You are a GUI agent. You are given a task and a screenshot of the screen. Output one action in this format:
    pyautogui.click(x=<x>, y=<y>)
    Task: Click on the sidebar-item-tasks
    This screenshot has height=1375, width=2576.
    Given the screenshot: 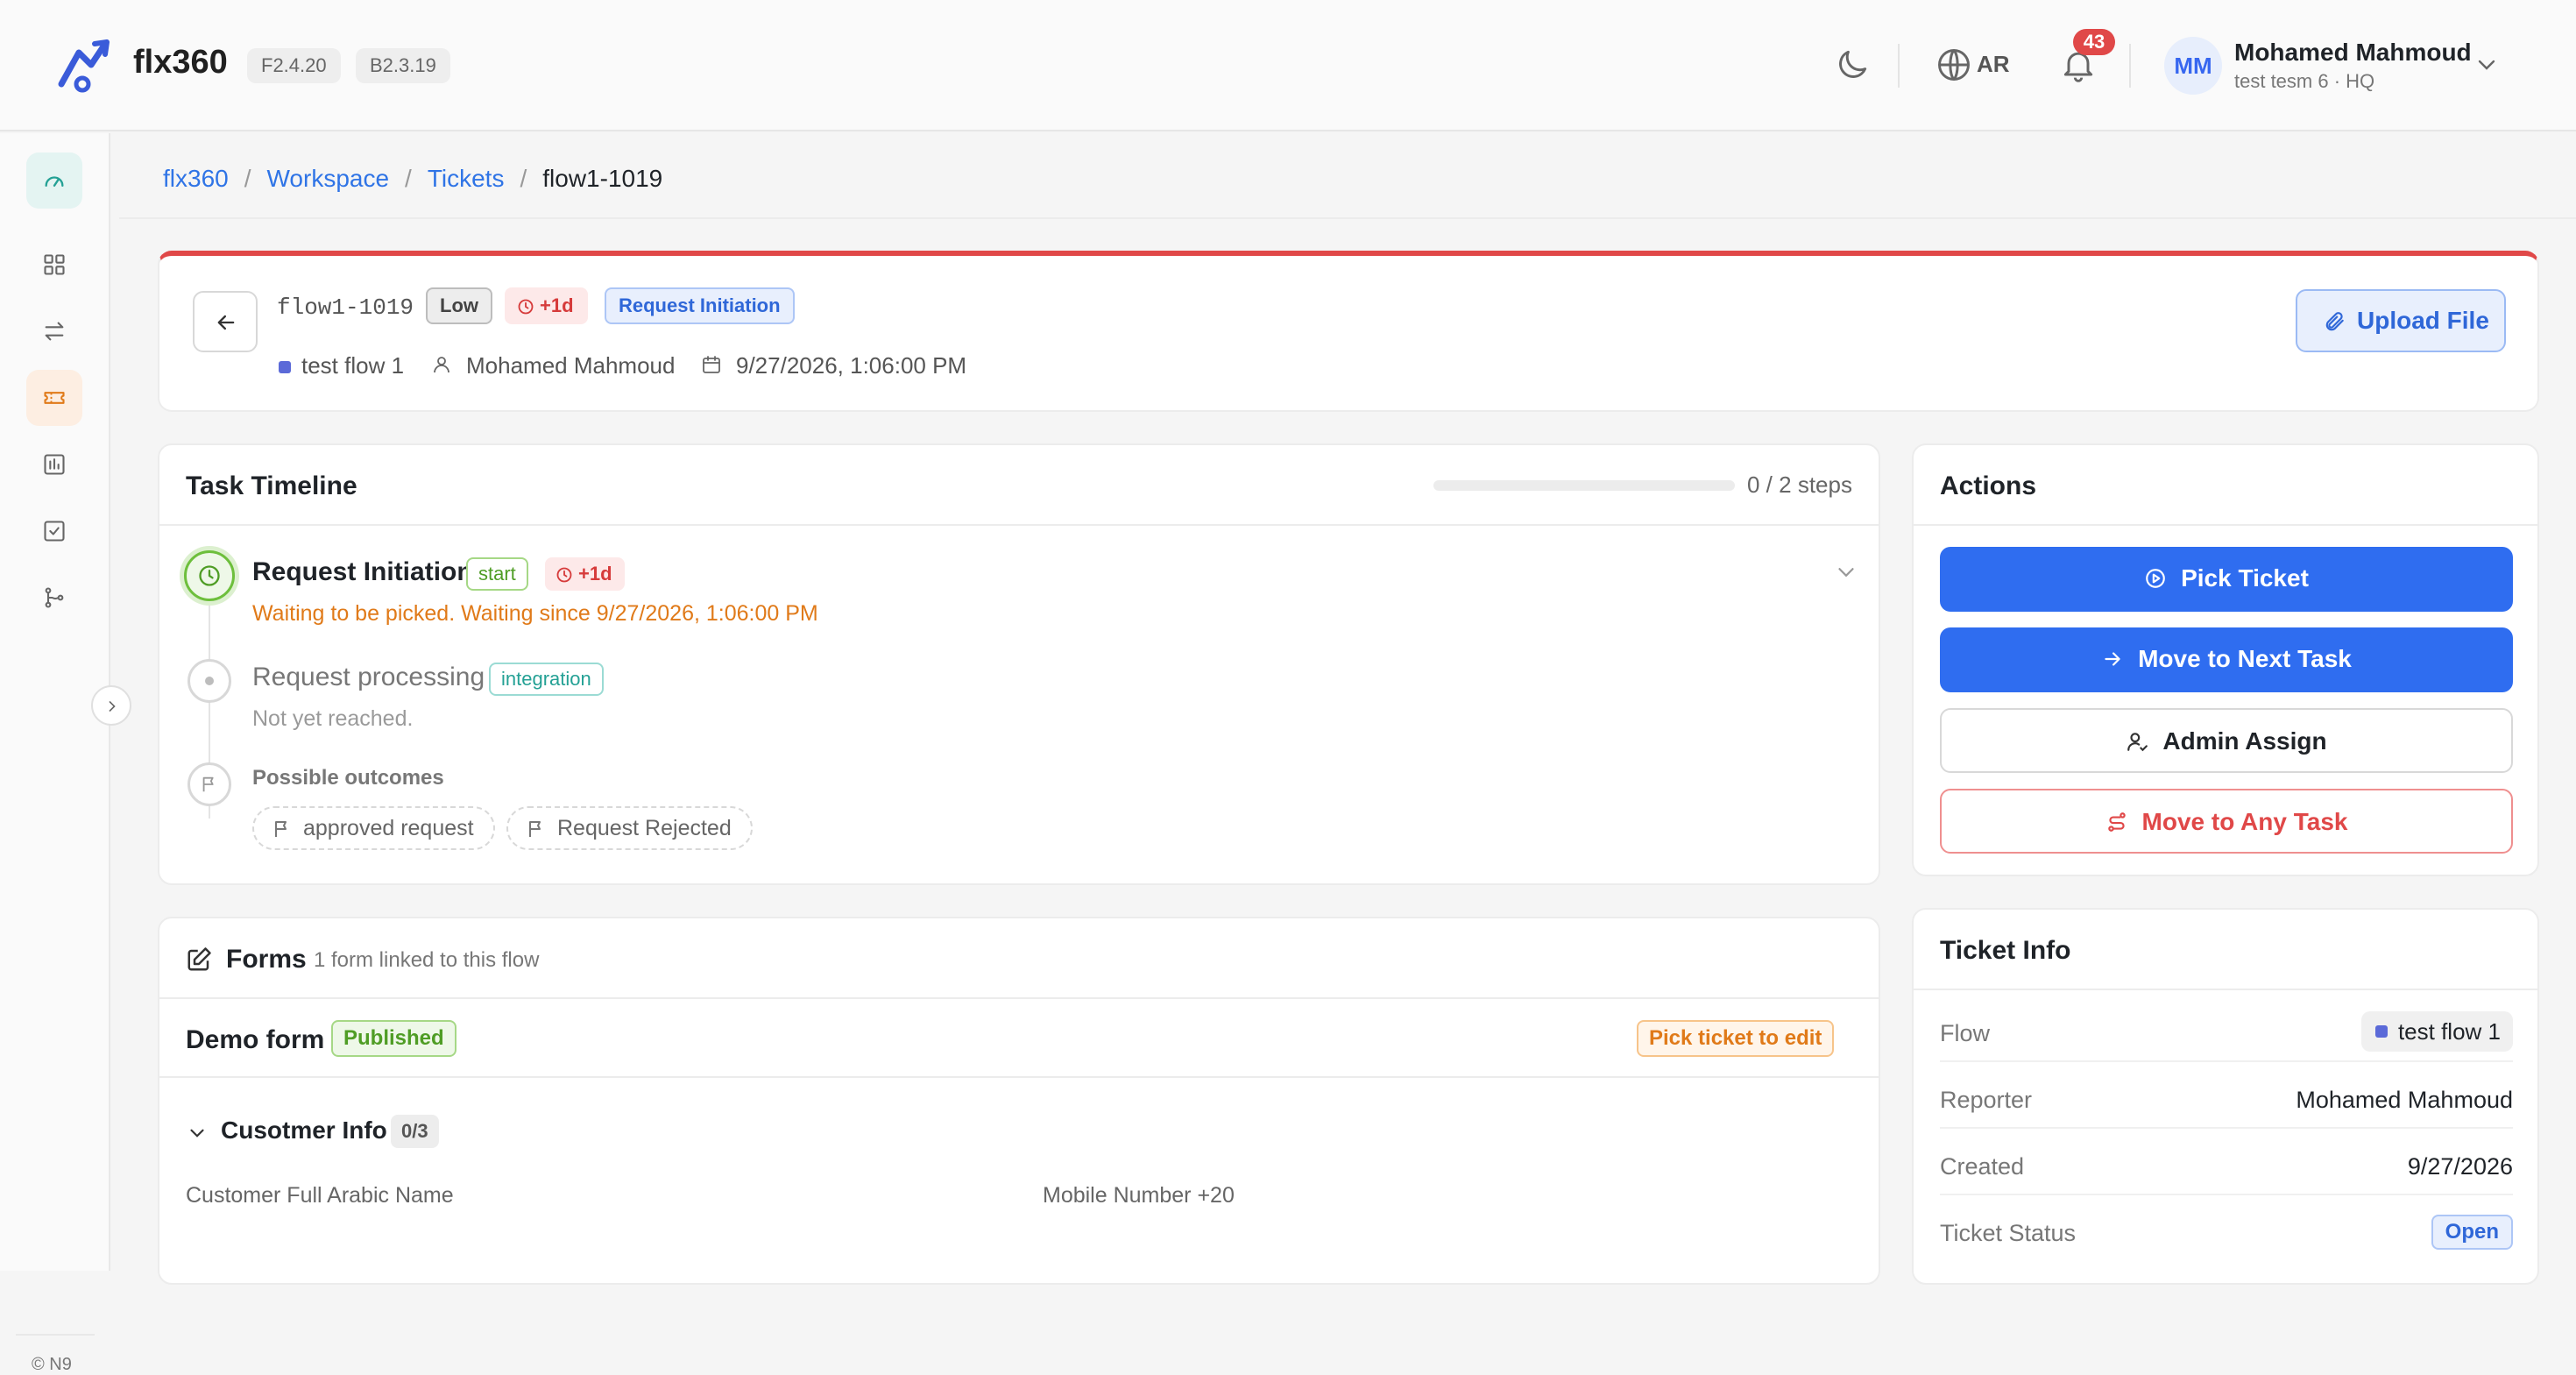 What is the action you would take?
    pyautogui.click(x=54, y=531)
    